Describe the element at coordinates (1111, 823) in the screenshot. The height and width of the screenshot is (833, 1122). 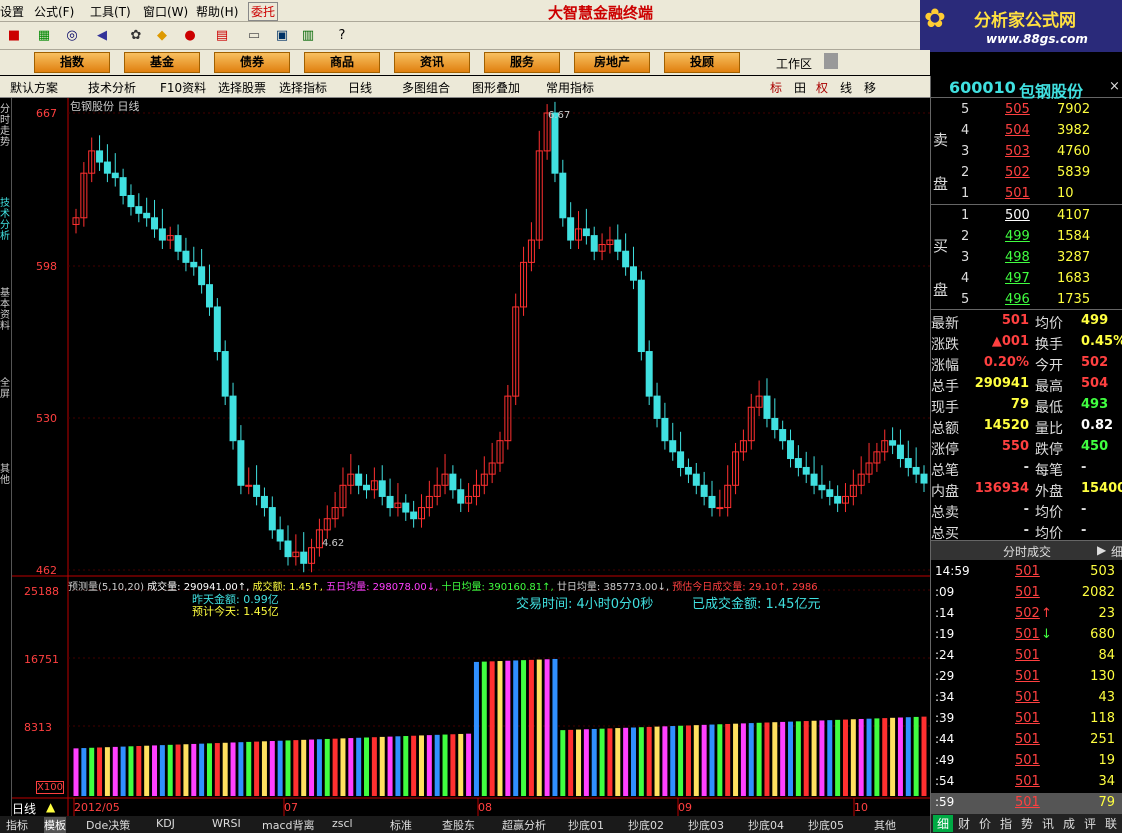
I see `quote-tab: 联` at that location.